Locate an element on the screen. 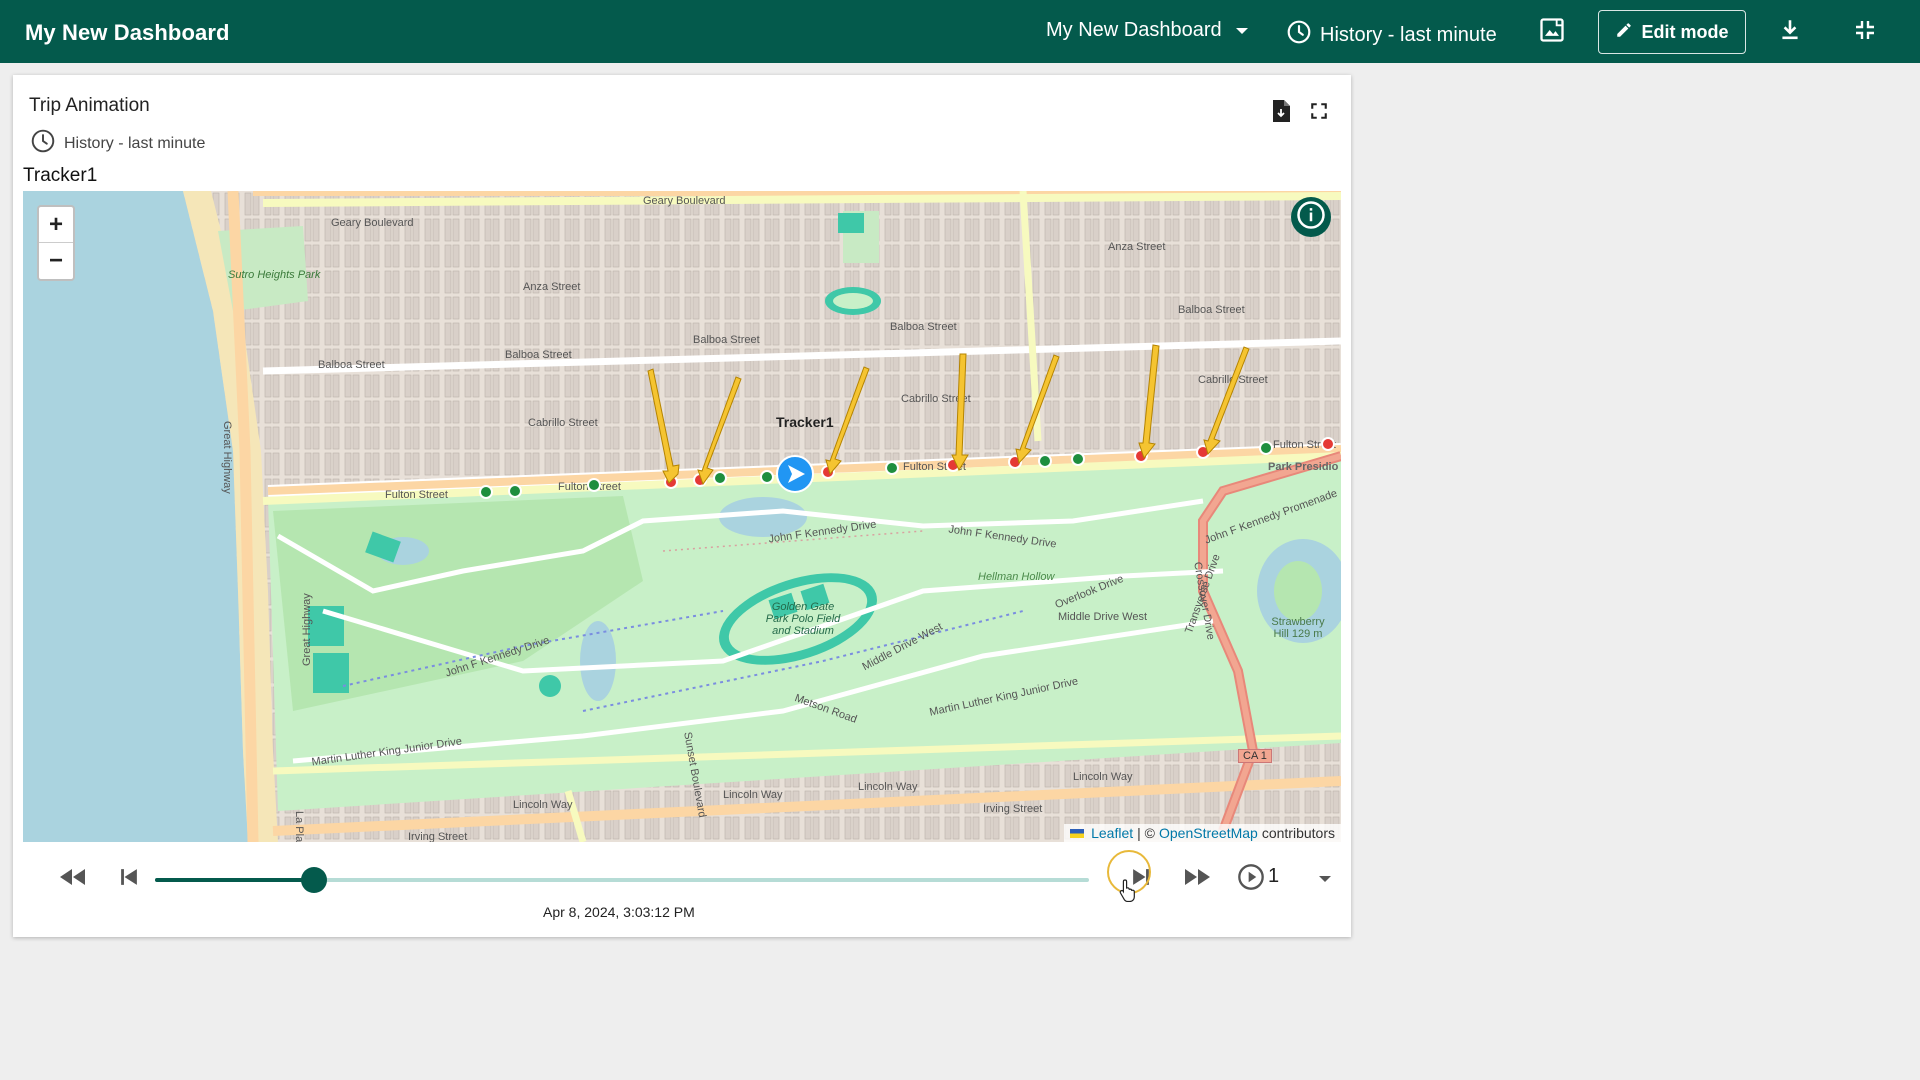  exit-fullscreen-icon is located at coordinates (1865, 32).